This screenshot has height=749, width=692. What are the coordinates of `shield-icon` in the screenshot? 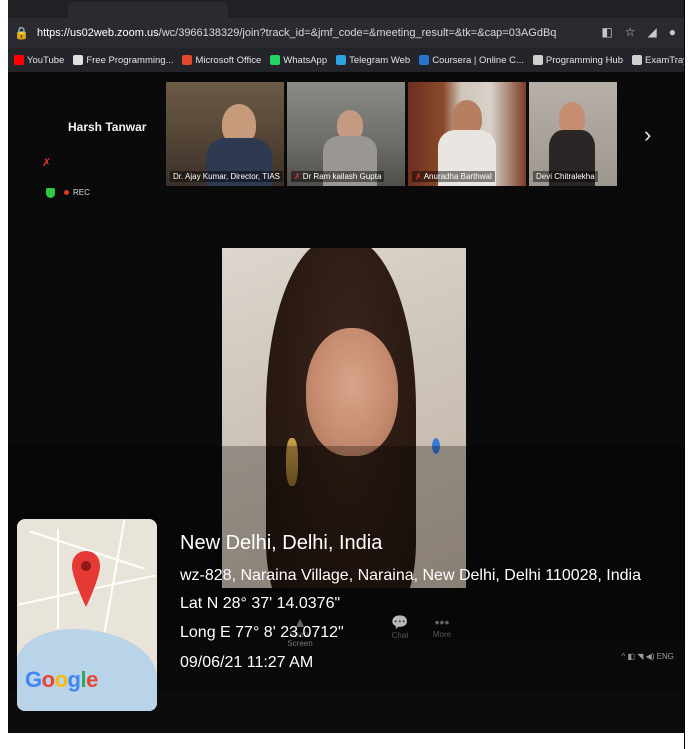 It's located at (50, 193).